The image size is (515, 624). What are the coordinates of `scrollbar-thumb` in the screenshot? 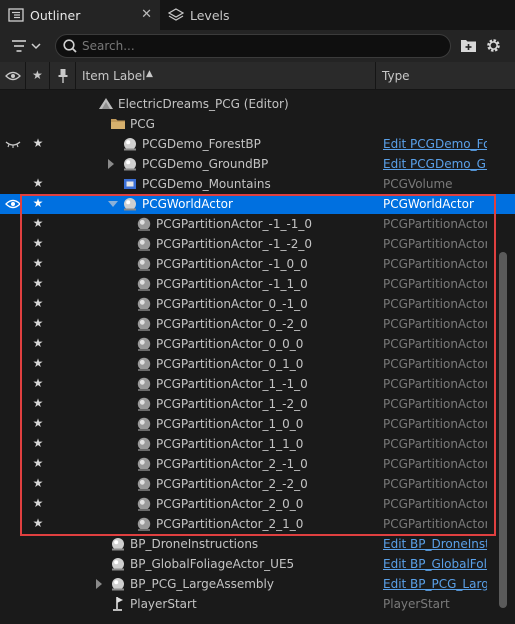 It's located at (503, 430).